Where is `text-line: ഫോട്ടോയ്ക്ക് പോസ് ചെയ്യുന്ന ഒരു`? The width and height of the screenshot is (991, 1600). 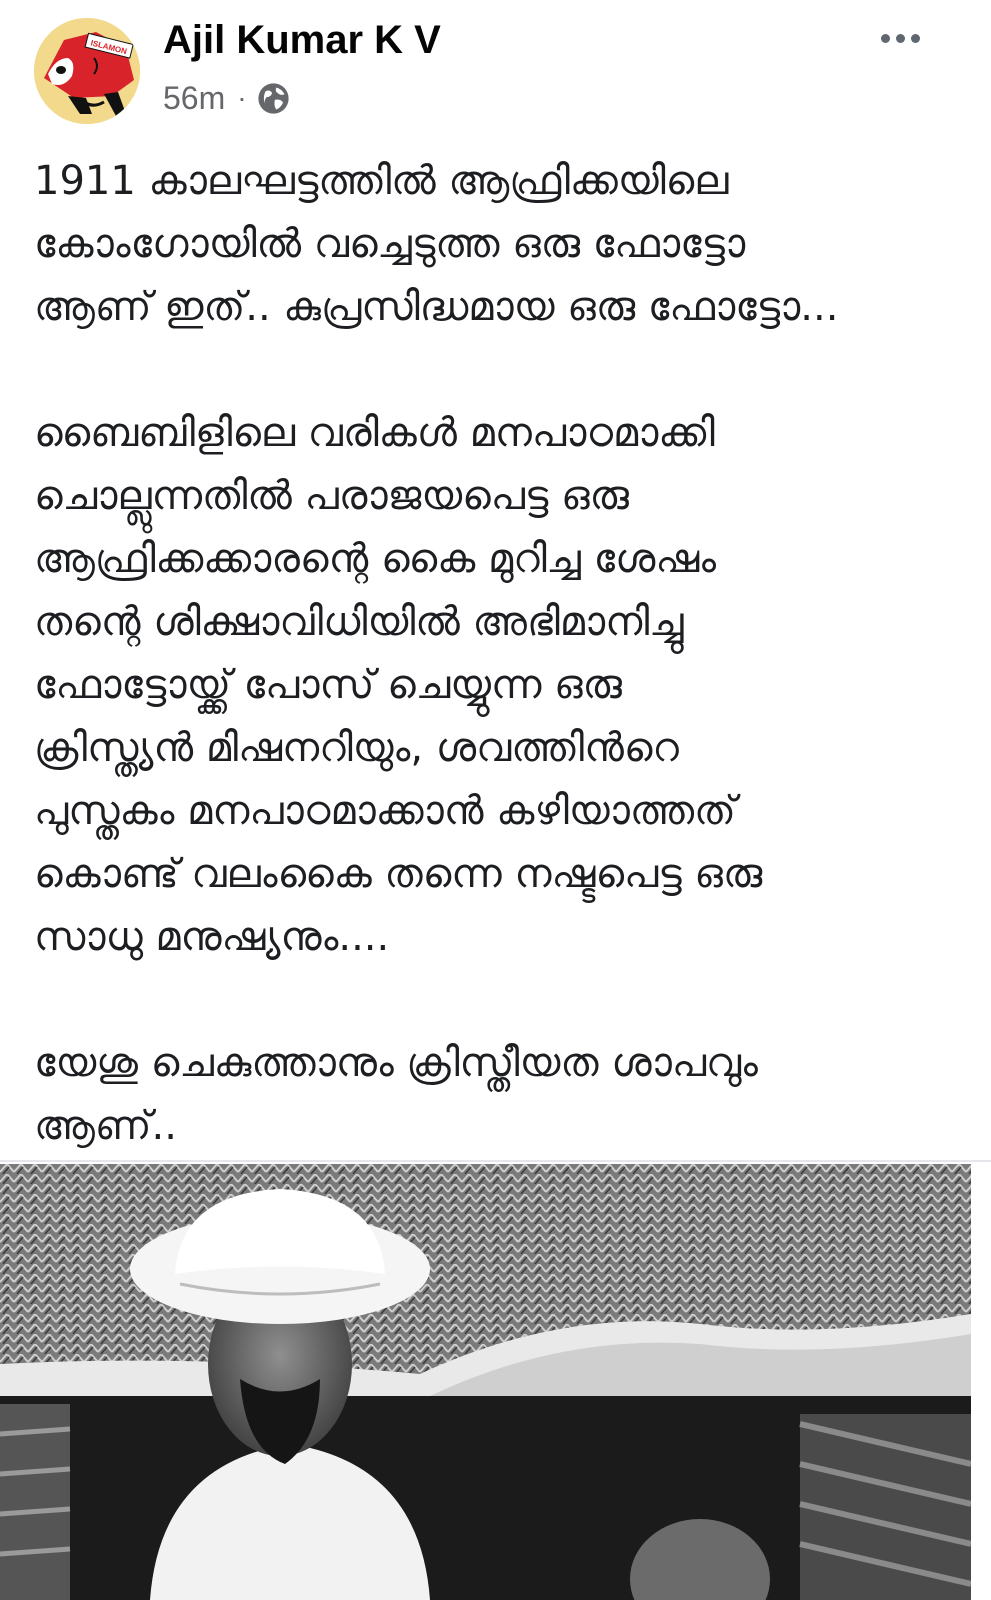
text-line: ഫോട്ടോയ്ക്ക് പോസ് ചെയ്യുന്ന ഒരു is located at coordinates (328, 685).